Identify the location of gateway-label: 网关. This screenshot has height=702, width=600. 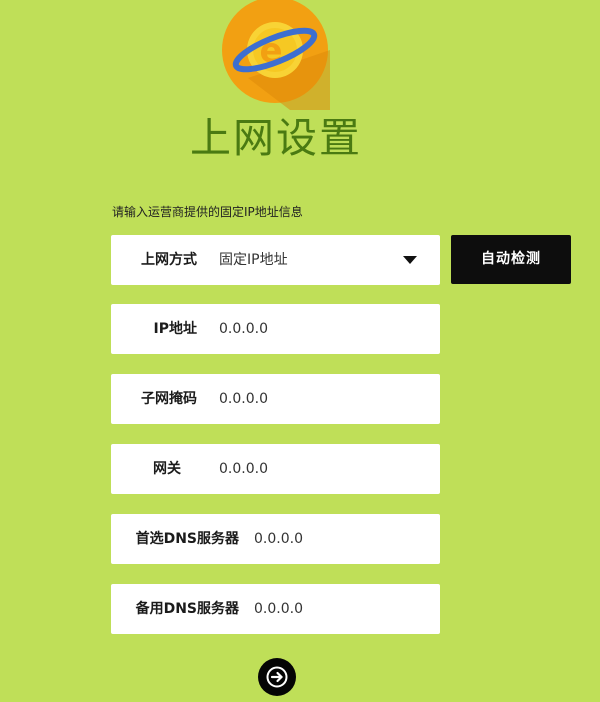
(167, 469).